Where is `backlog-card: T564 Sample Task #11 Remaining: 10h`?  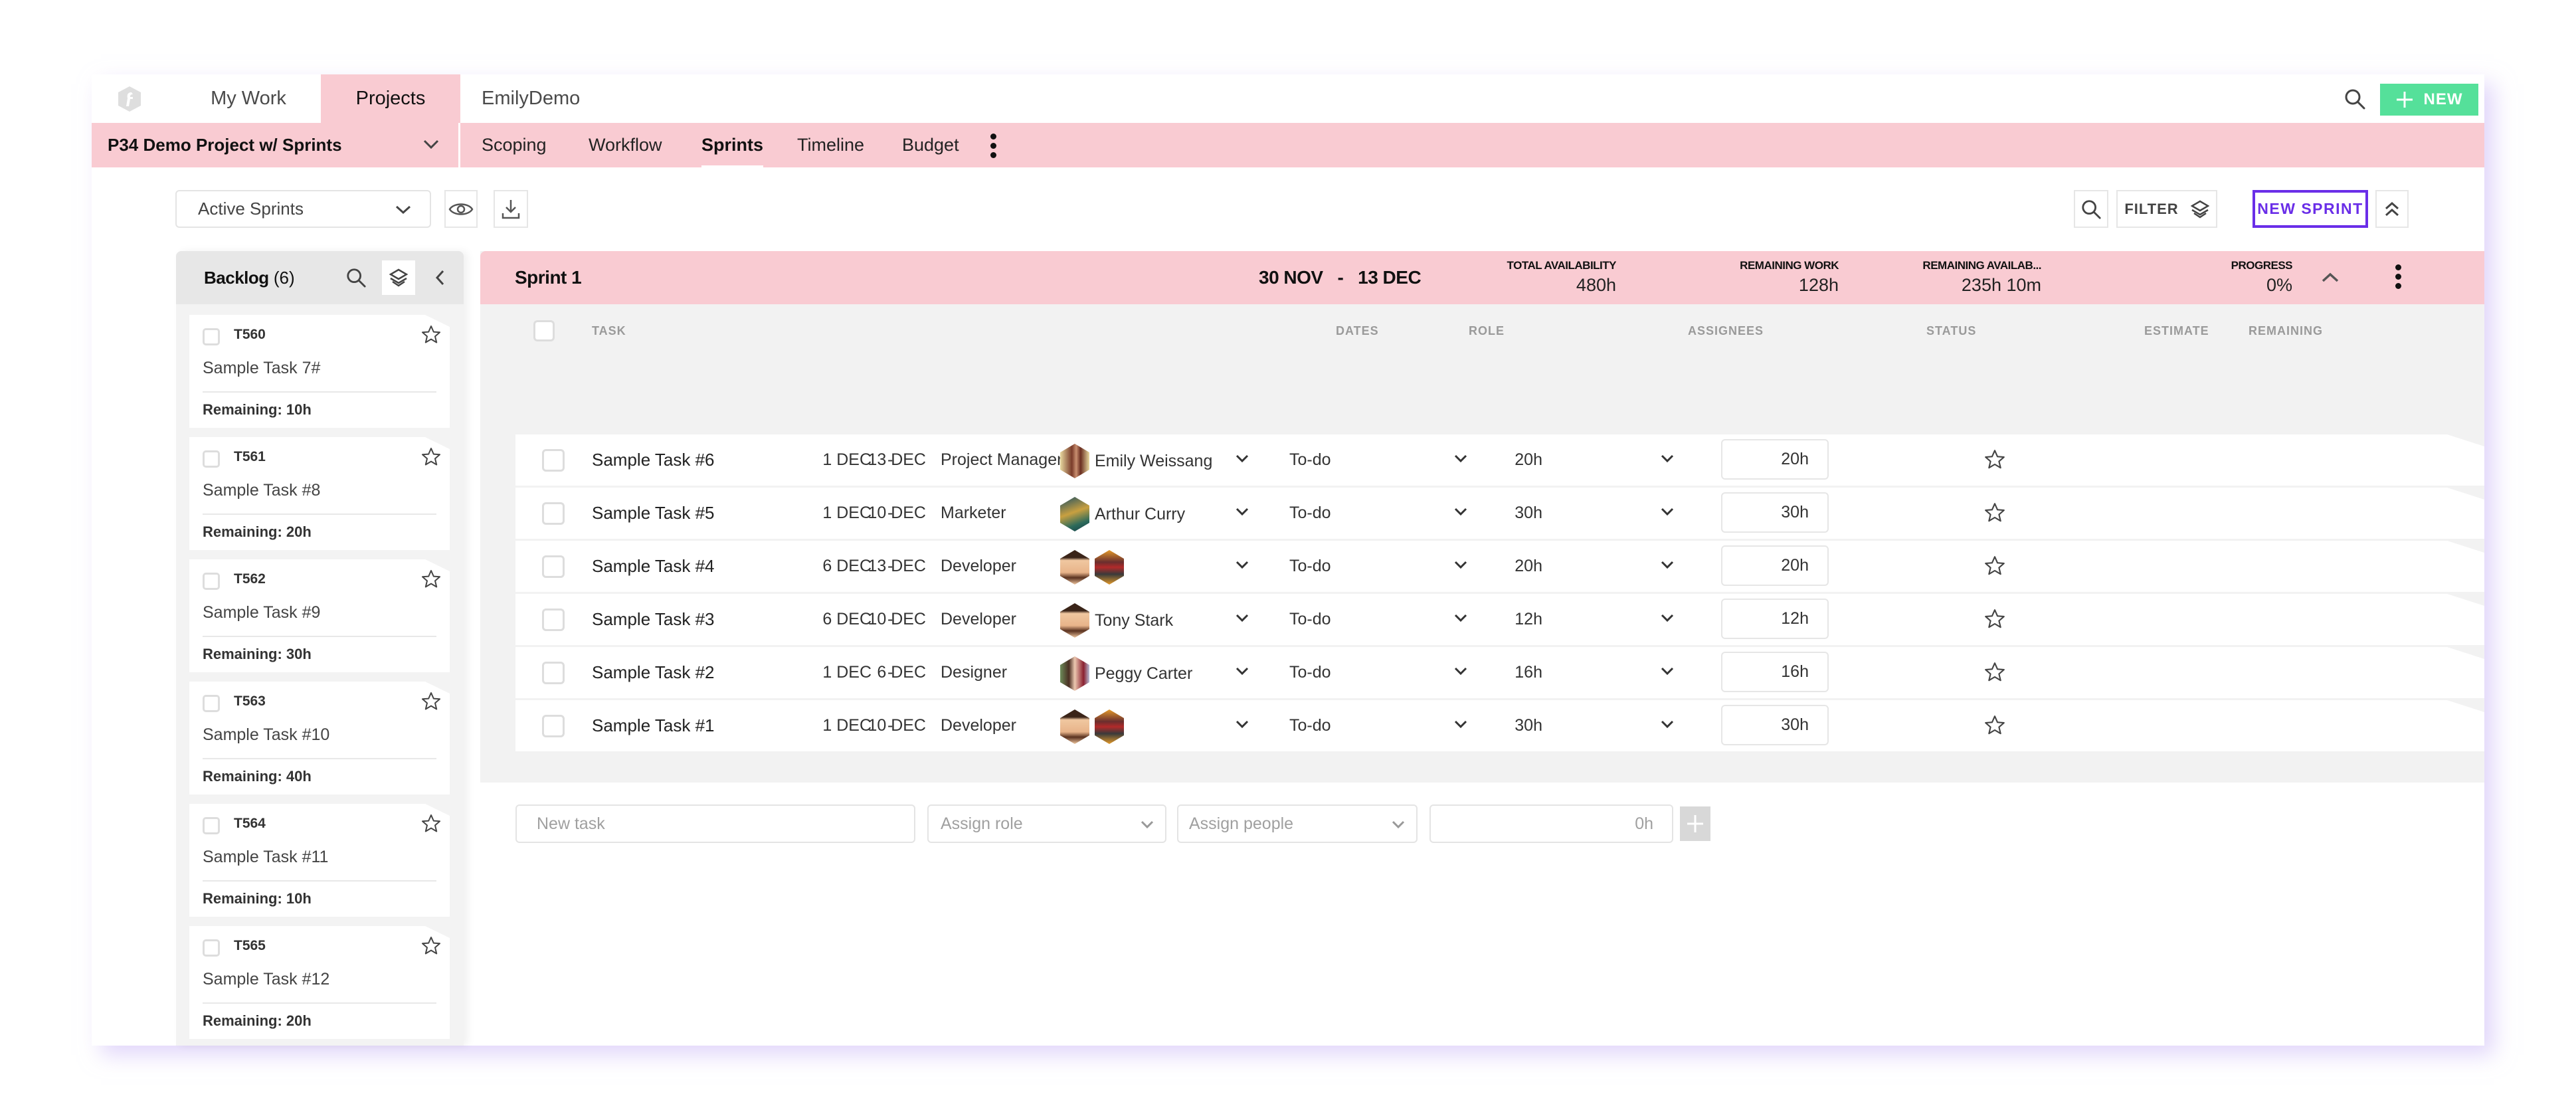
backlog-card: T564 Sample Task #11 Remaining: 10h is located at coordinates (319, 860).